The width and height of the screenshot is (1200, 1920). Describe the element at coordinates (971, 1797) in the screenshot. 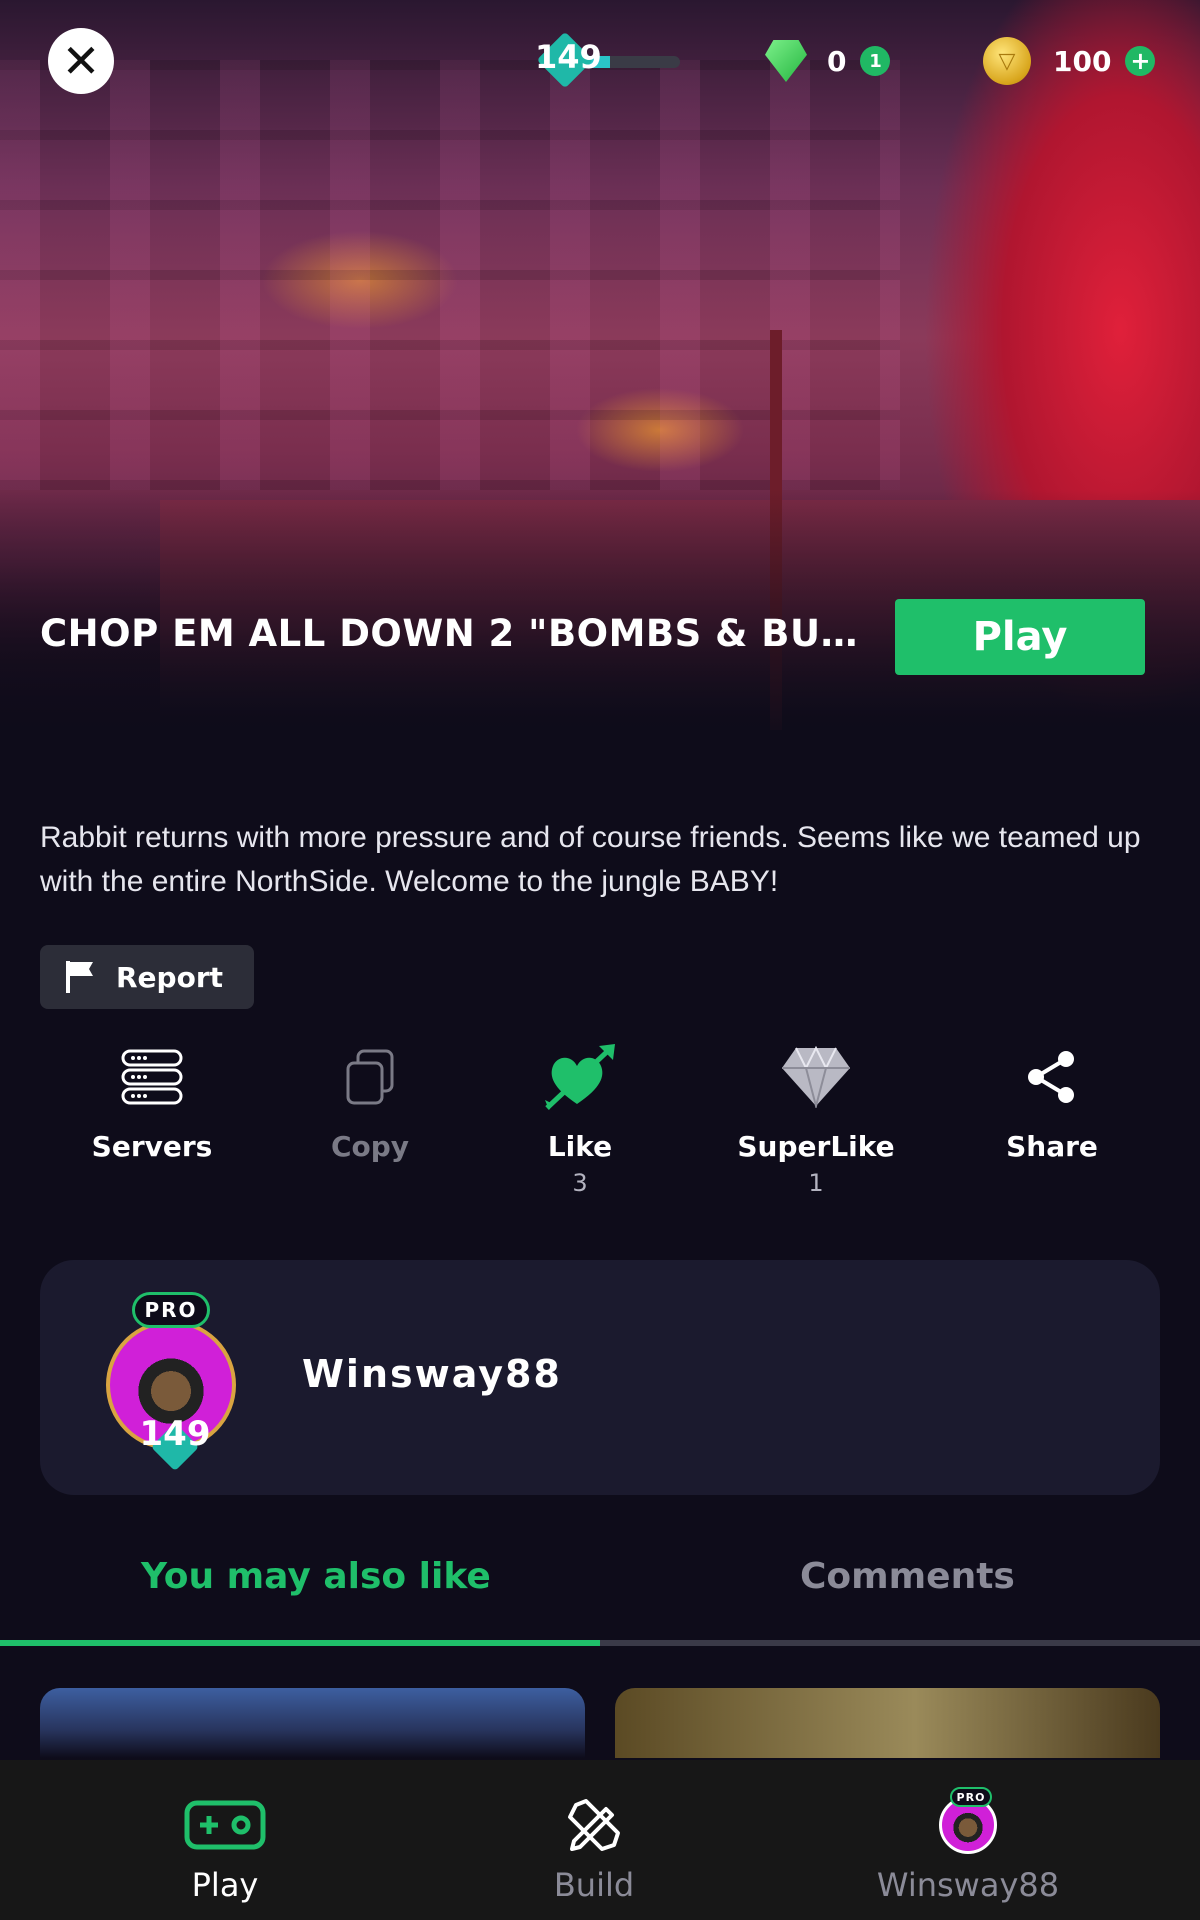

I see `nav-pro-badge: PRO` at that location.